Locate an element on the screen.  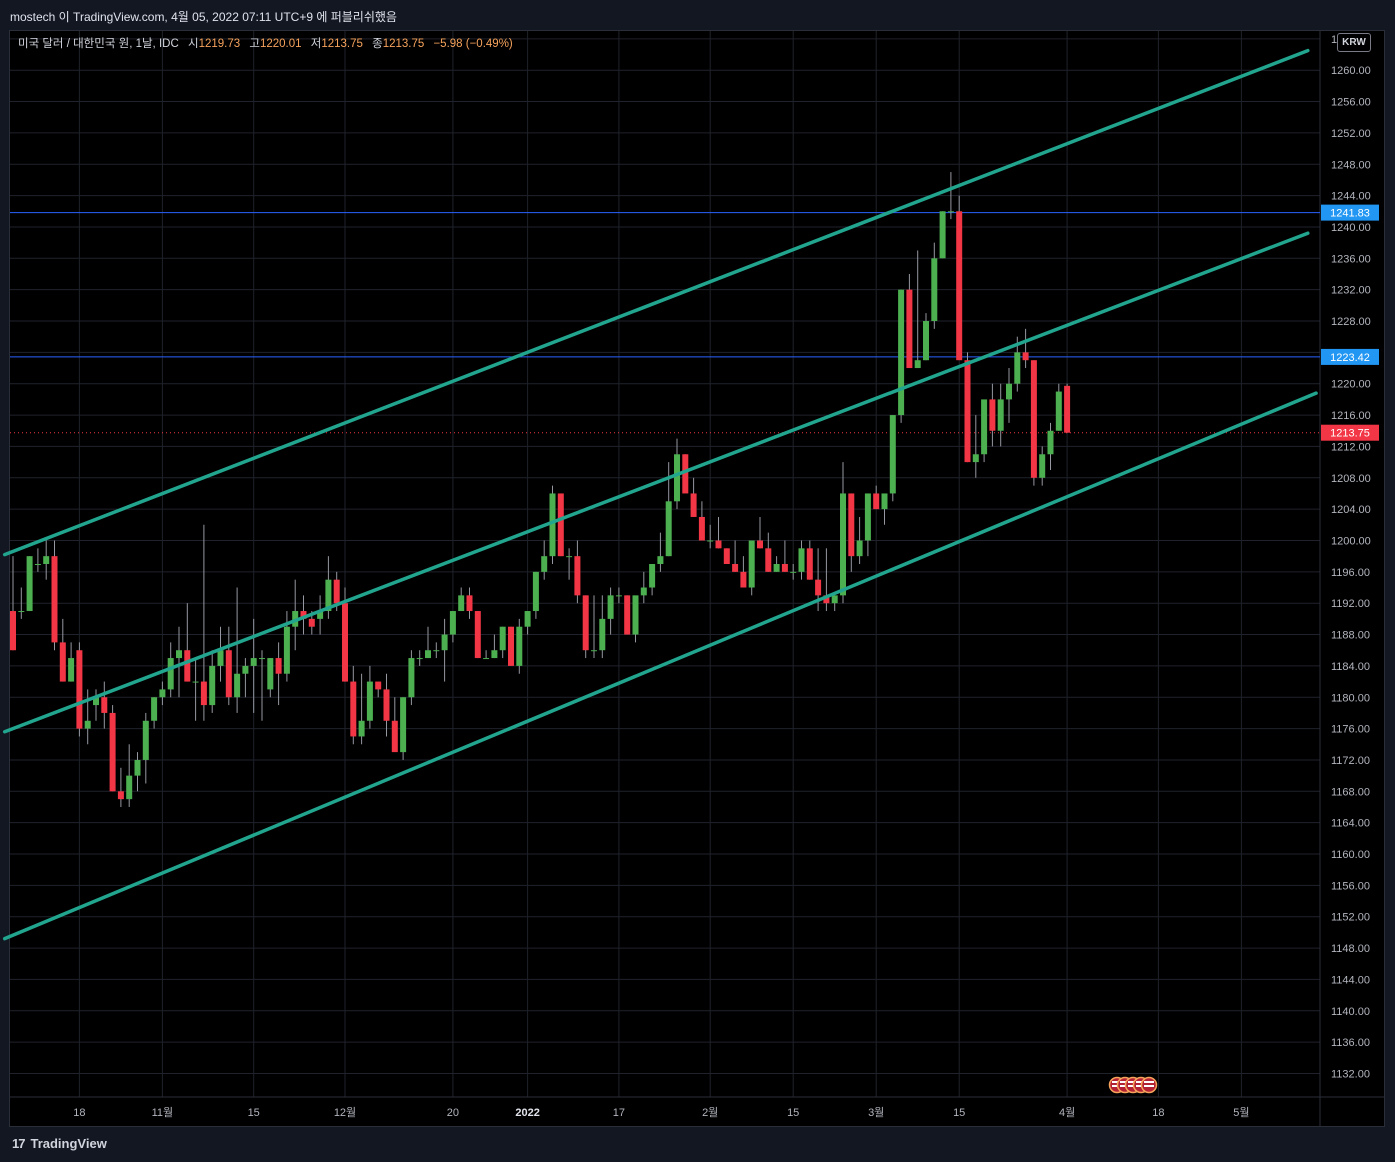
change-value: −5.98 (−0.49%) is located at coordinates (473, 44).